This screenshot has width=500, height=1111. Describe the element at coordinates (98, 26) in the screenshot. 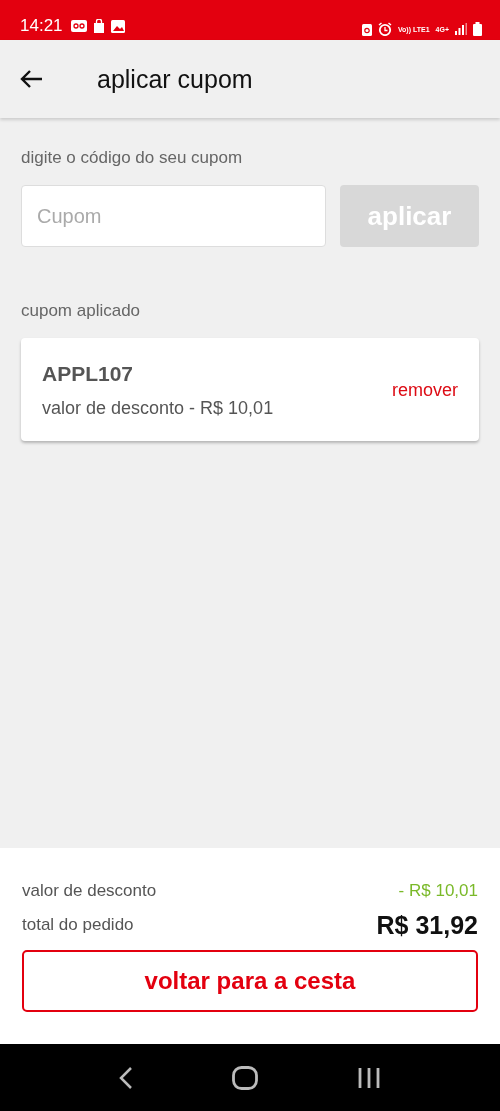

I see `shopping-bag-icon` at that location.